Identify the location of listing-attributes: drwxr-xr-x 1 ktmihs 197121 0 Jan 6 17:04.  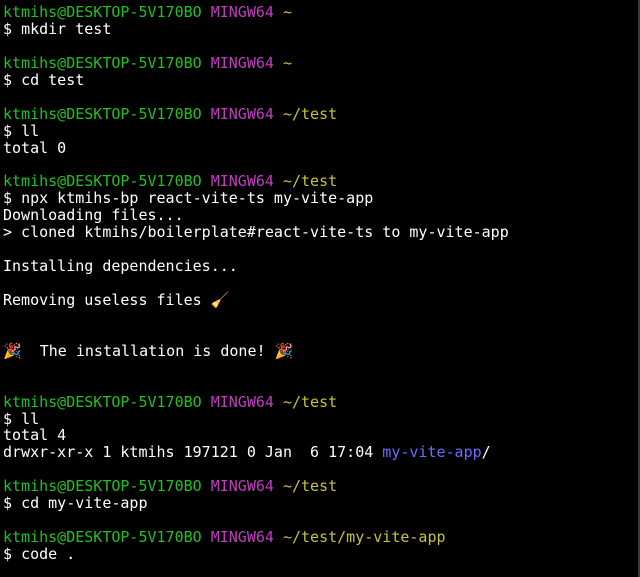
(193, 452).